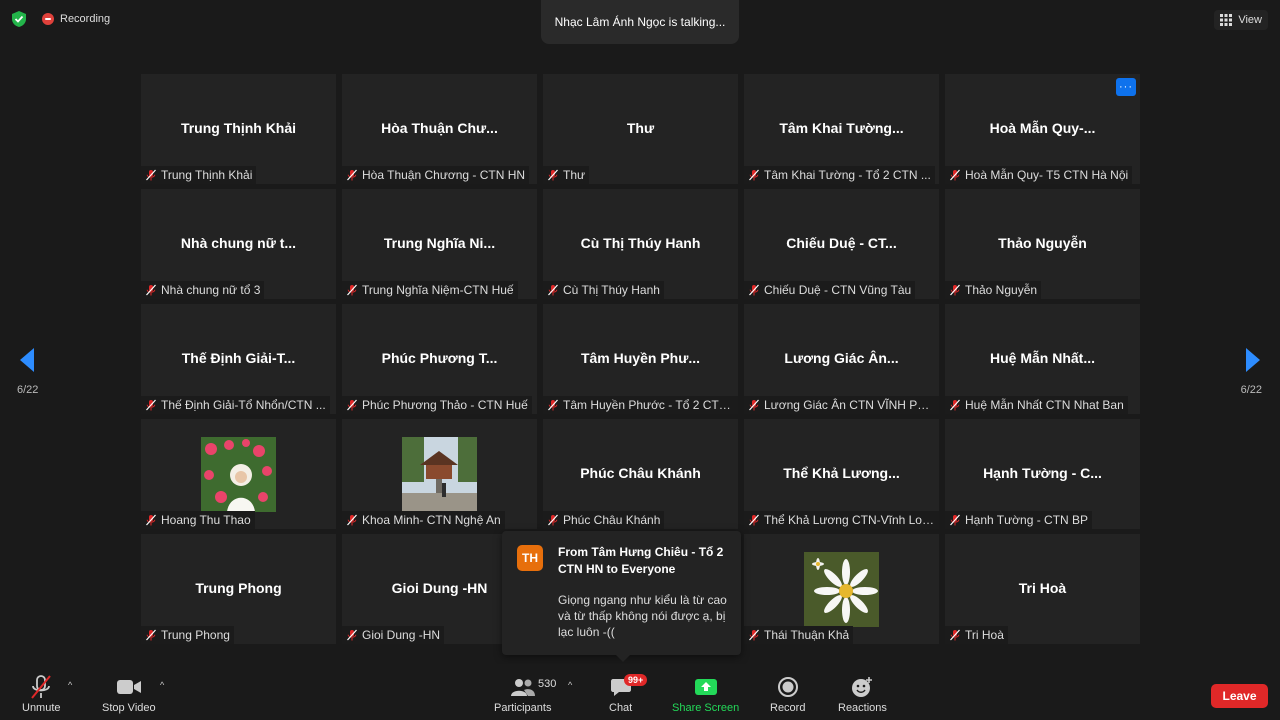  What do you see at coordinates (238, 129) in the screenshot?
I see `participant-tile: Trung Thịnh Khải Trung Thịnh Khải` at bounding box center [238, 129].